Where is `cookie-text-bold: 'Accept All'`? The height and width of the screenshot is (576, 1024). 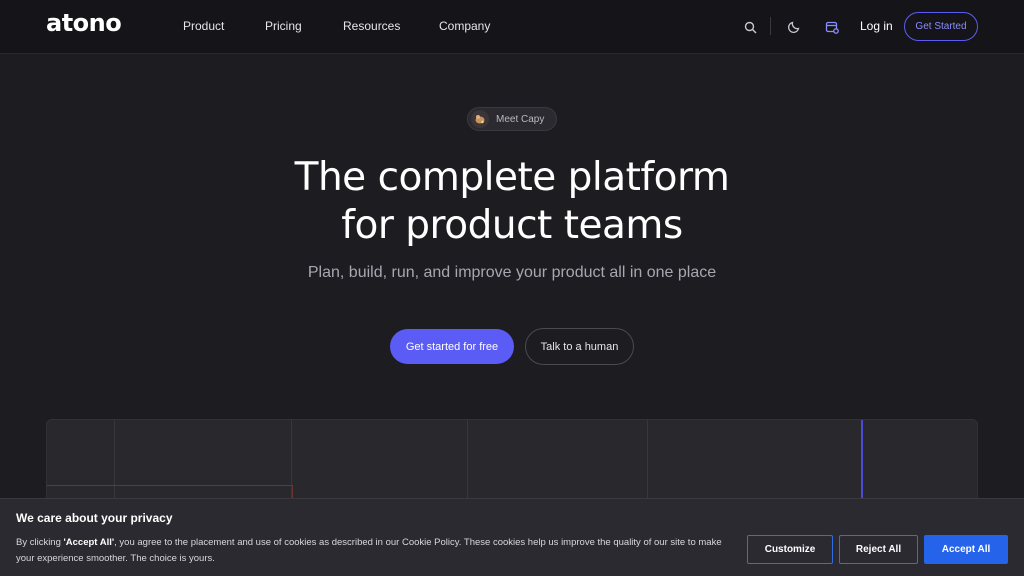 cookie-text-bold: 'Accept All' is located at coordinates (89, 542).